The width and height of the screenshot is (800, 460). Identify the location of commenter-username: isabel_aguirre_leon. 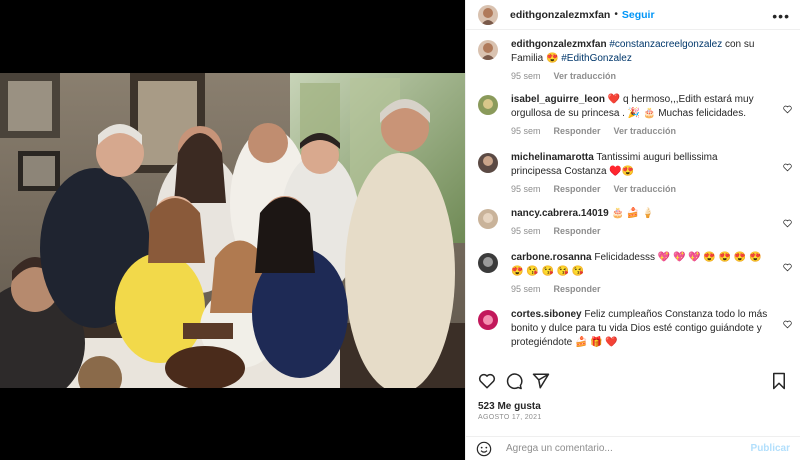
(558, 99).